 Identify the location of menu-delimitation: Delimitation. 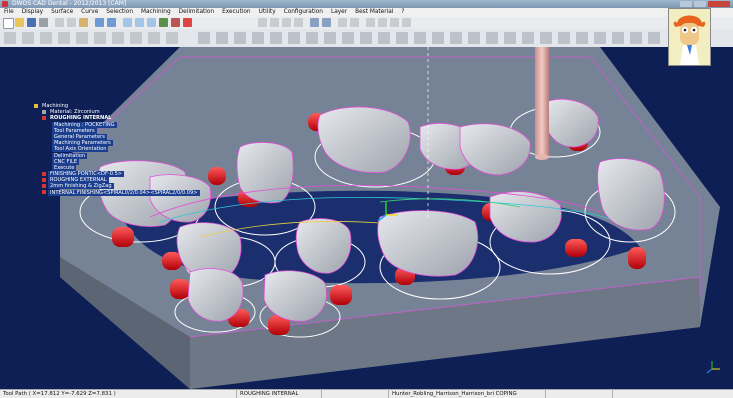
(196, 12).